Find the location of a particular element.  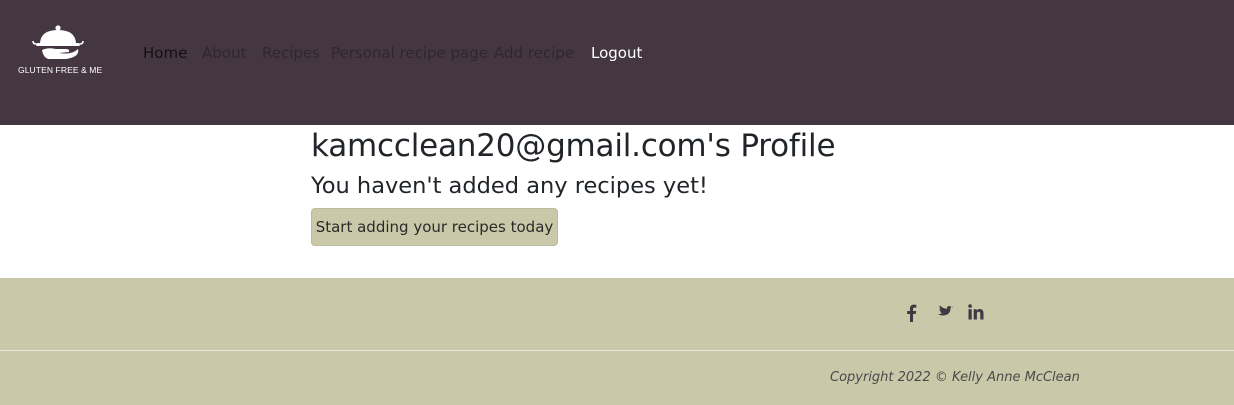

empty-recipes-message: You haven't added any recipes yet! is located at coordinates (509, 186).